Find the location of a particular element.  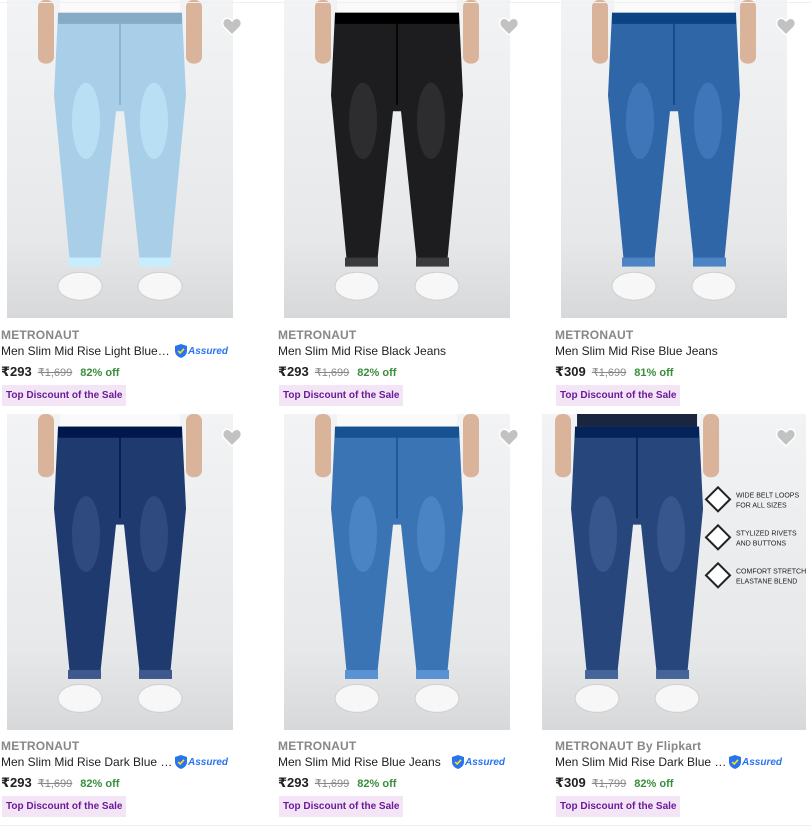

svg-text: ELASTANE BLEND is located at coordinates (766, 581).